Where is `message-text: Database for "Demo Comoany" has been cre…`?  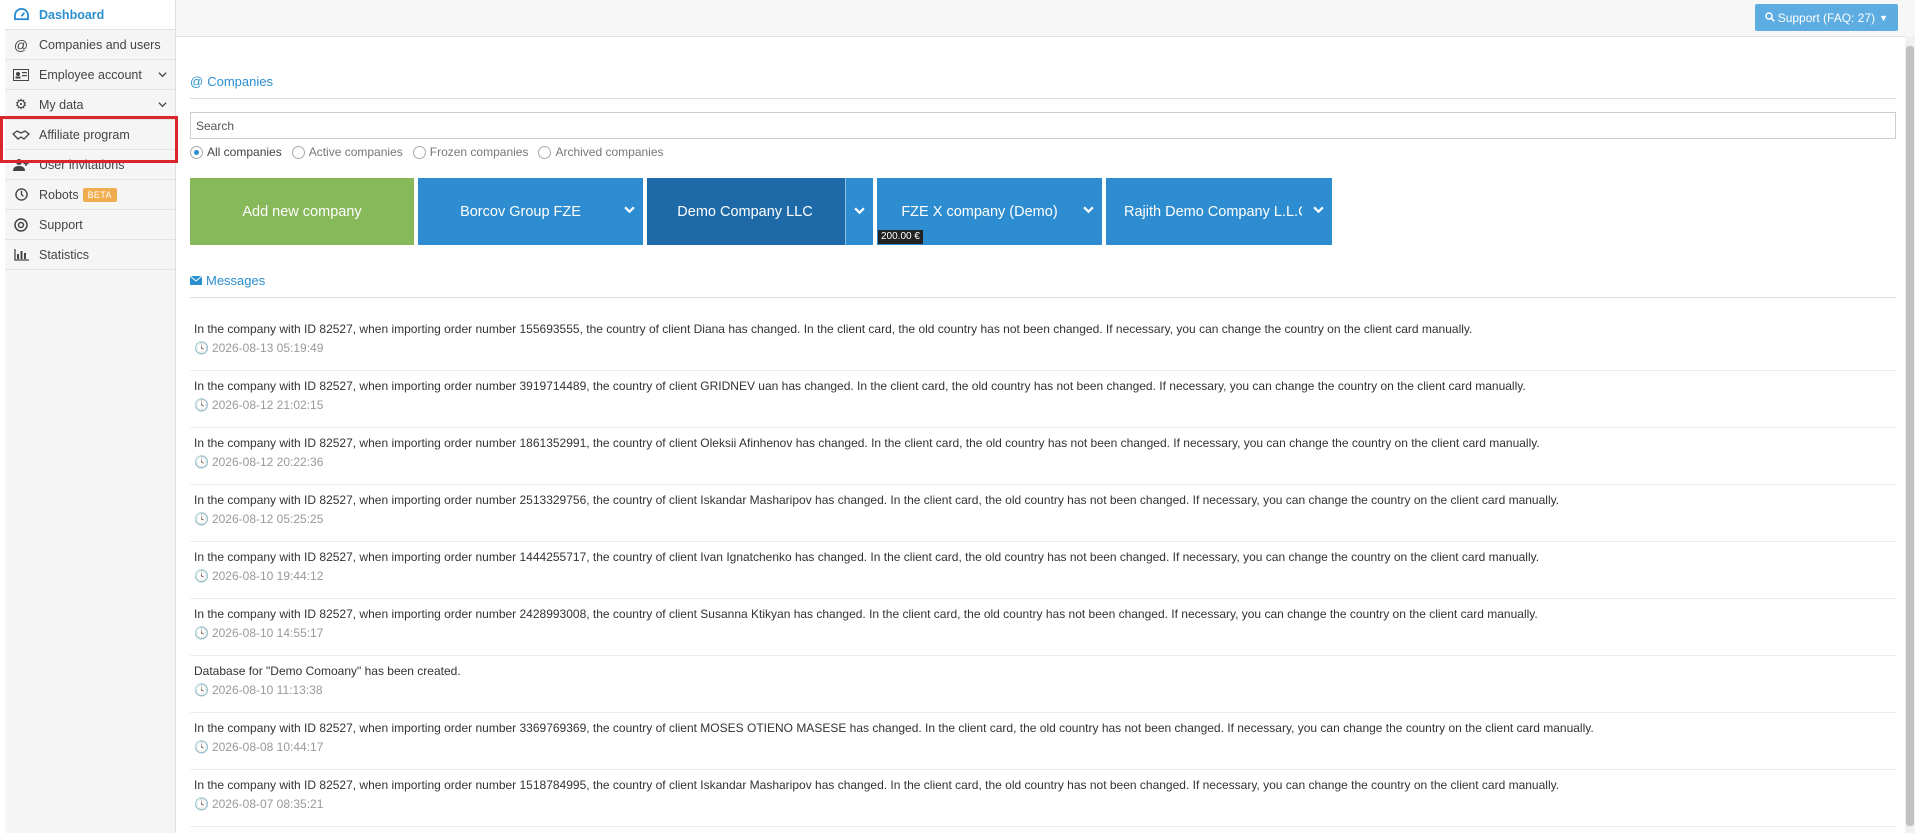 message-text: Database for "Demo Comoany" has been cre… is located at coordinates (327, 671).